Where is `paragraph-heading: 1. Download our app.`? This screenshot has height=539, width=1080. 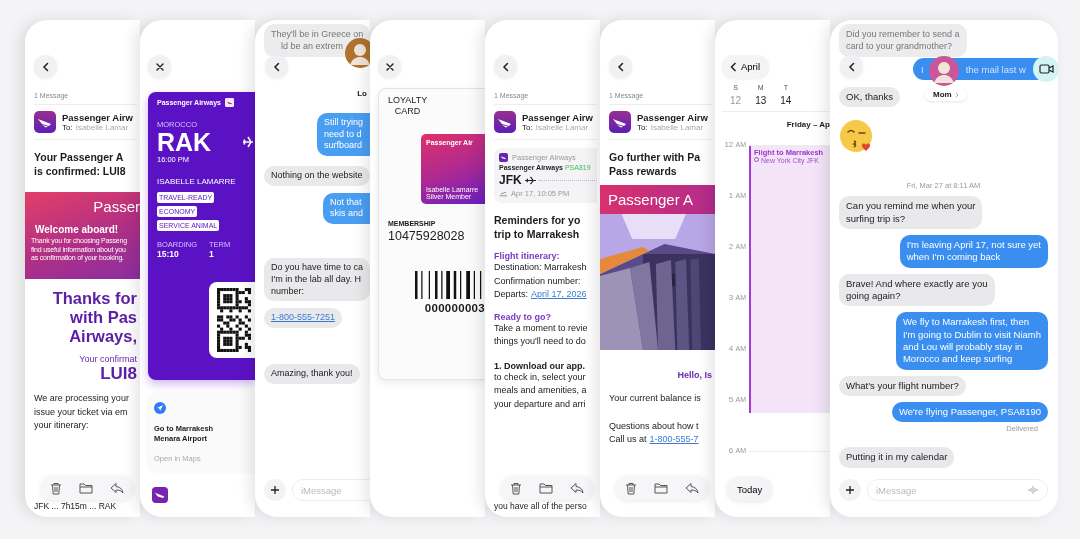
paragraph-heading: 1. Download our app. is located at coordinates (540, 365).